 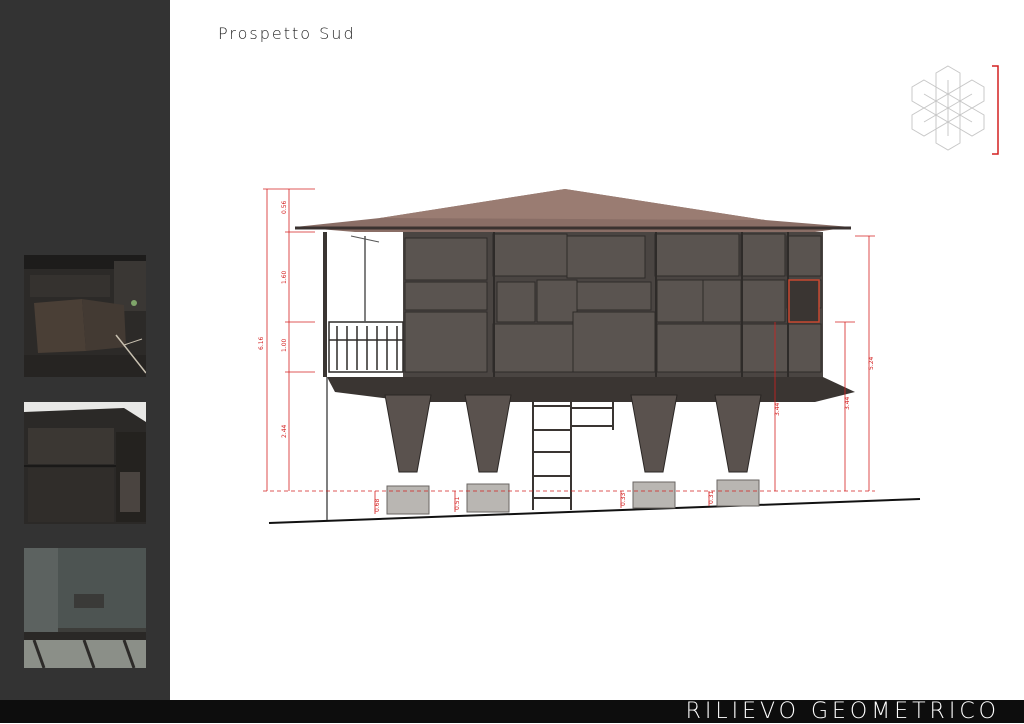 I want to click on dim-pier-5: 0.31, so click(x=711, y=497).